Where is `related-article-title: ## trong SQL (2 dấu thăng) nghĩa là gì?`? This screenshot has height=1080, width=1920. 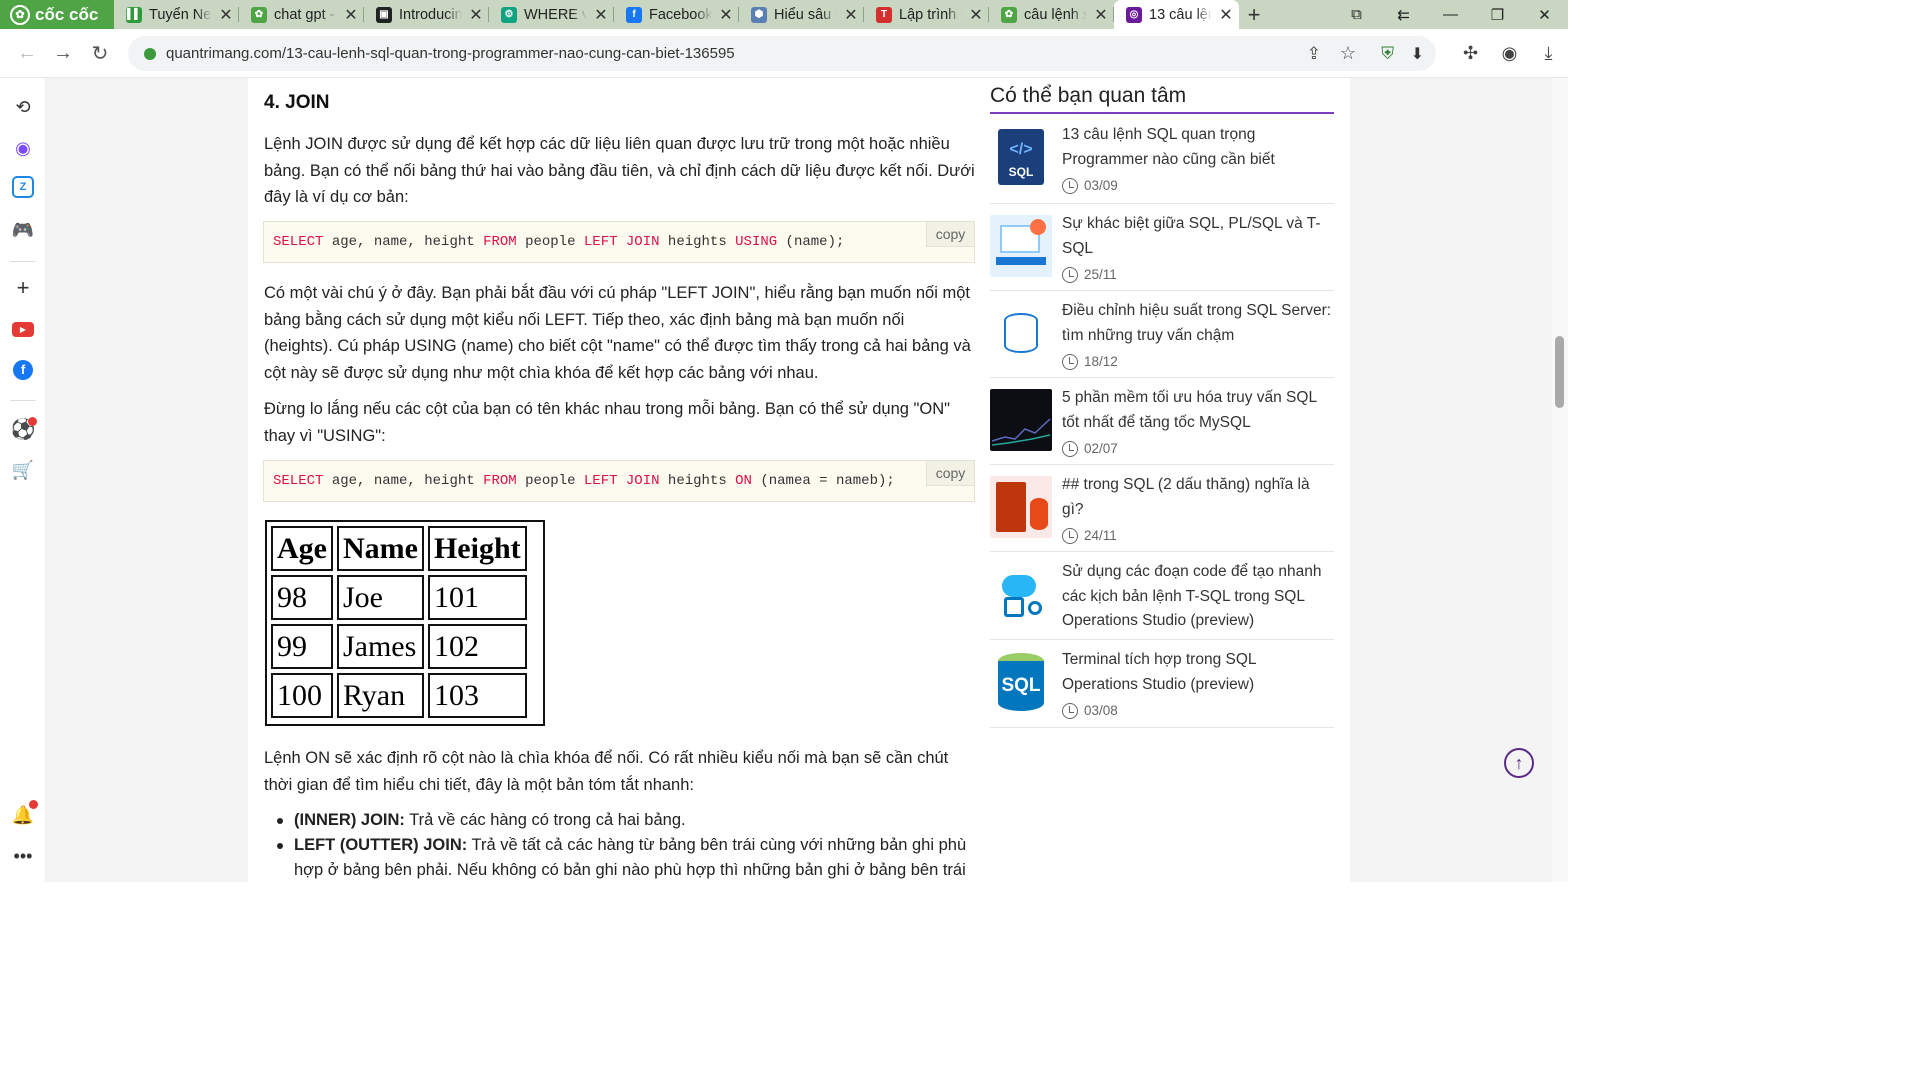
related-article-title: ## trong SQL (2 dấu thăng) nghĩa là gì? is located at coordinates (1198, 497).